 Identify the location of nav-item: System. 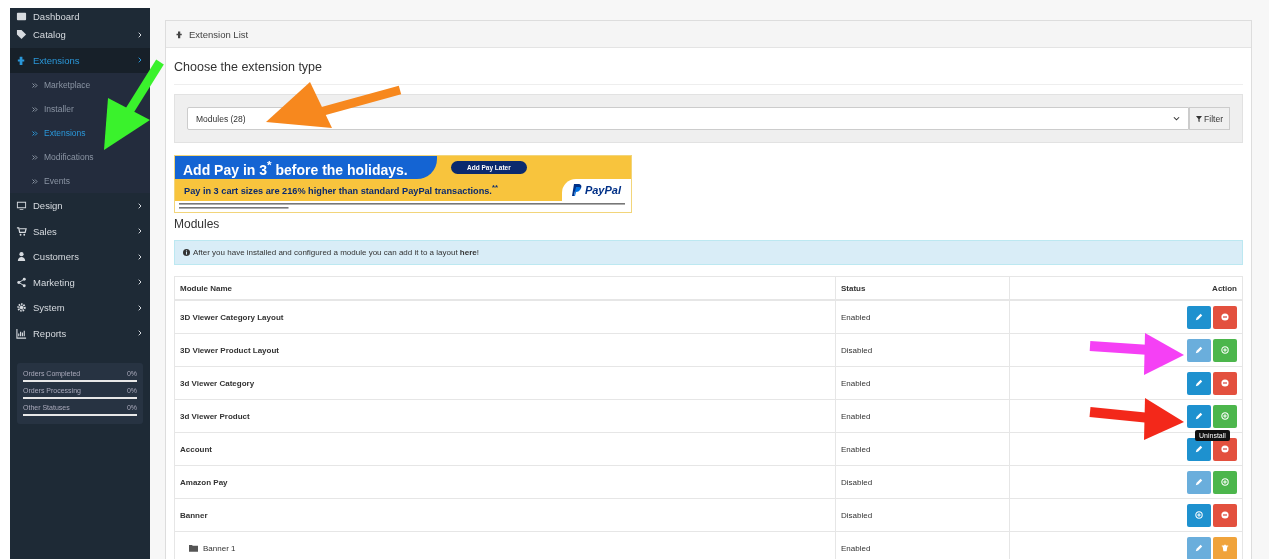
(80, 308).